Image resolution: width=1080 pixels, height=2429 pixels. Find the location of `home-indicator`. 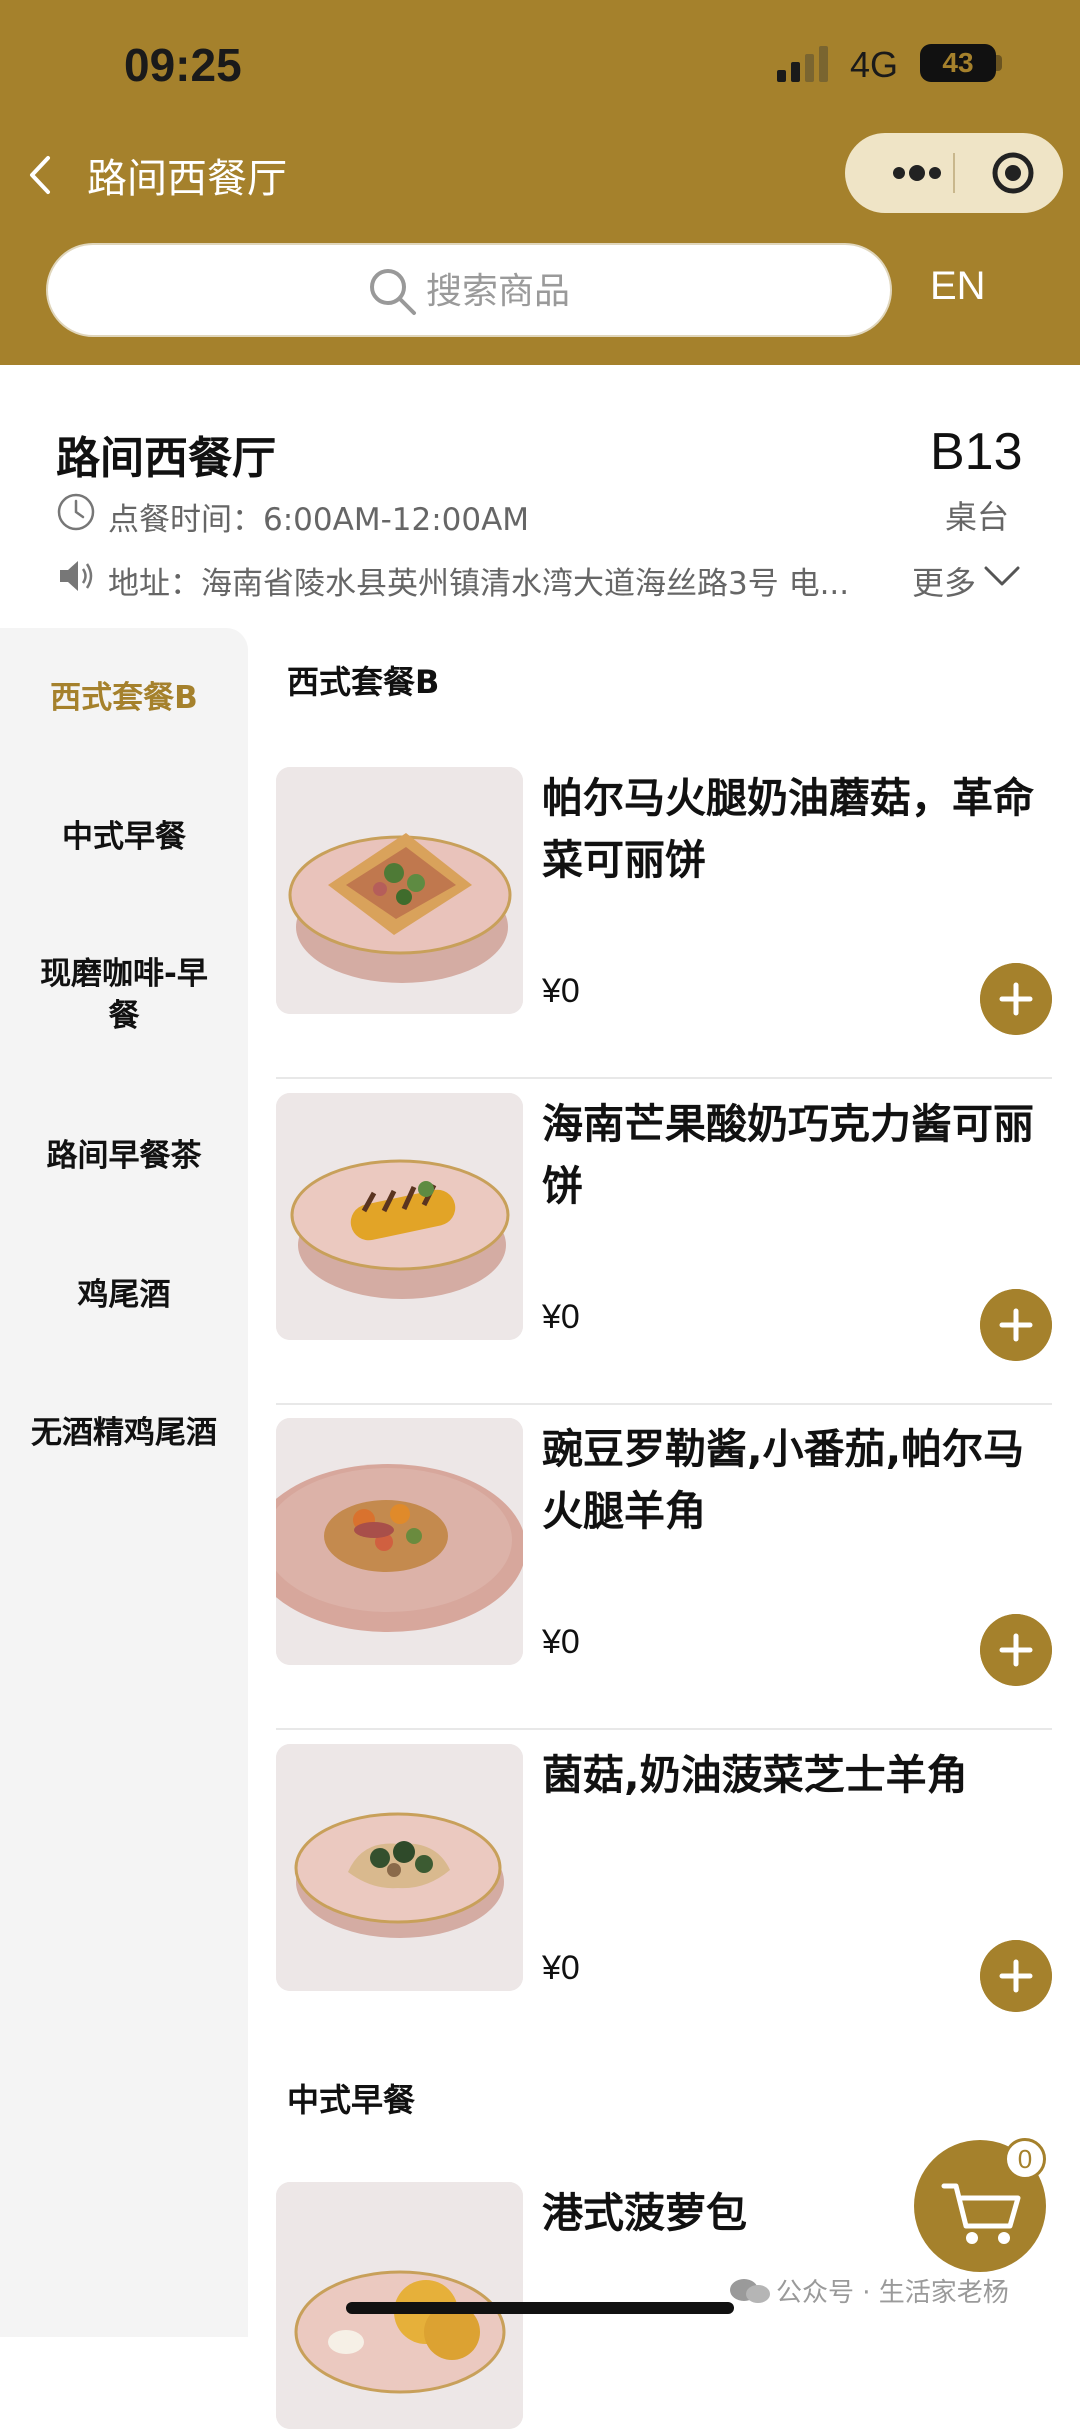

home-indicator is located at coordinates (540, 2308).